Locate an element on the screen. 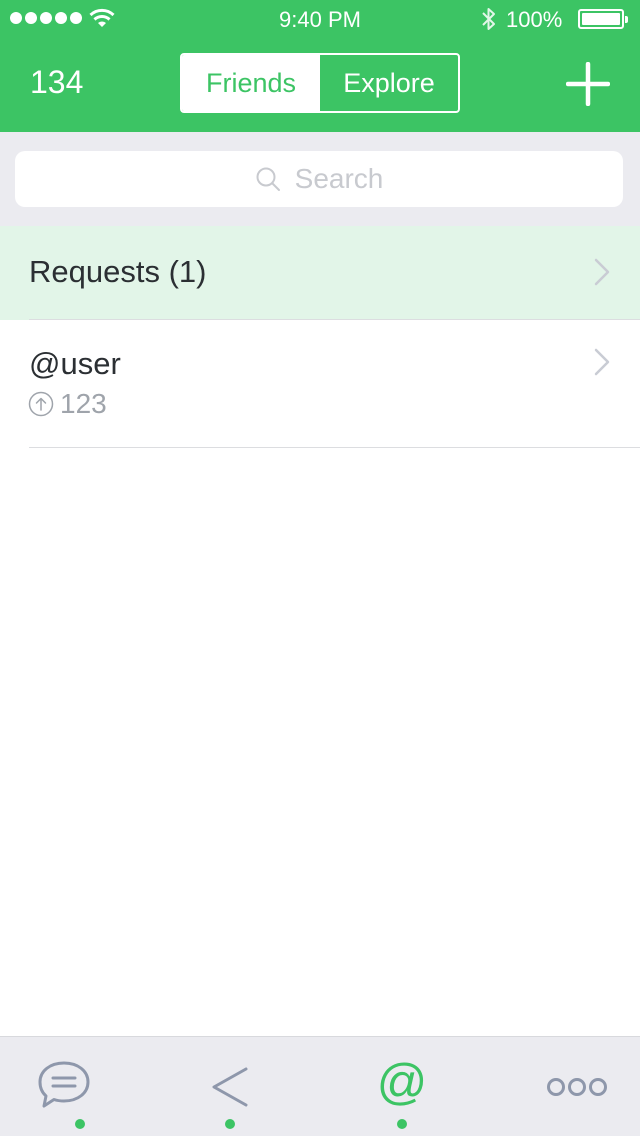 Image resolution: width=640 pixels, height=1136 pixels. search-bar-area: Search is located at coordinates (320, 179).